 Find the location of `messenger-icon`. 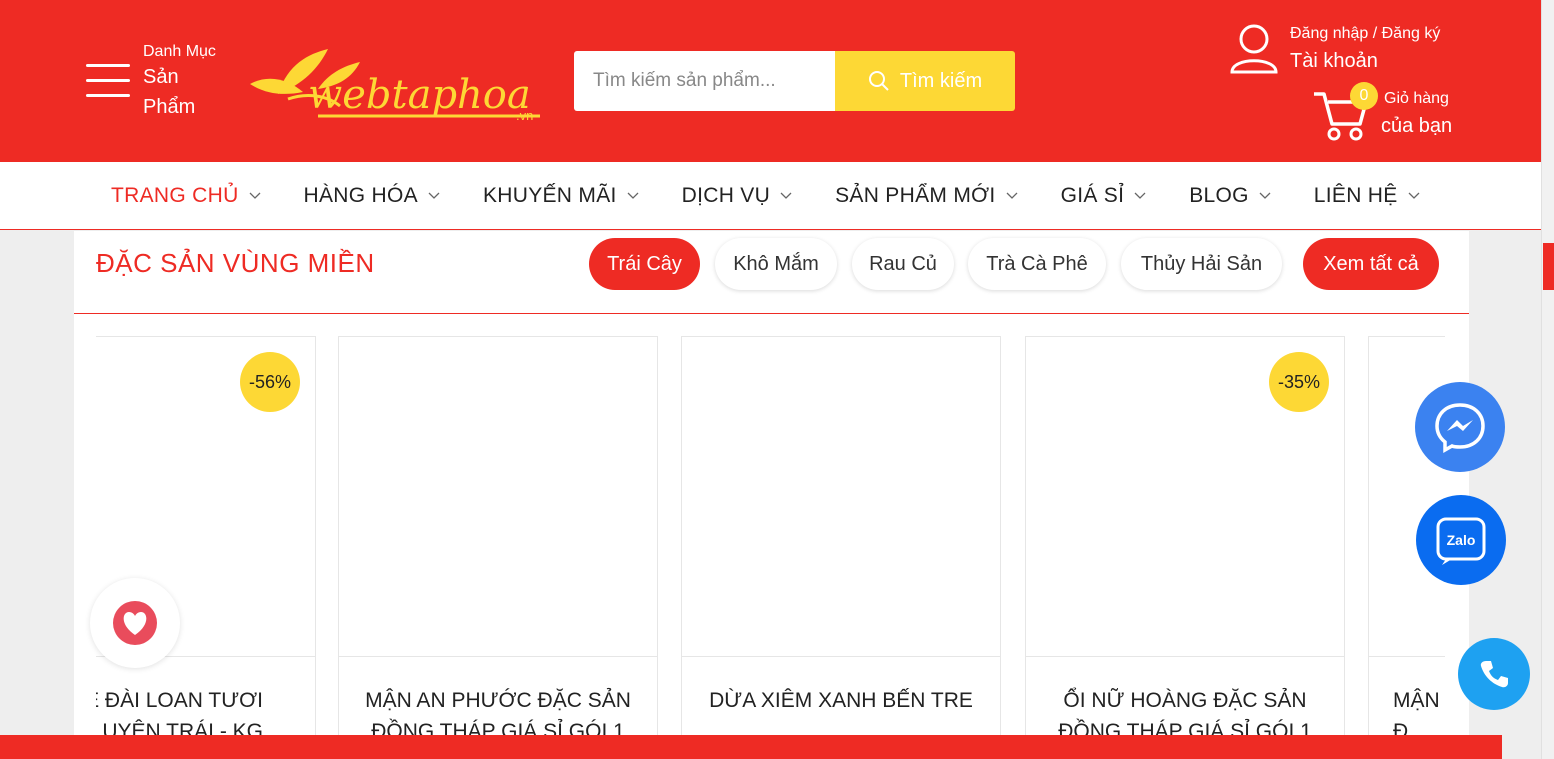

messenger-icon is located at coordinates (1460, 428).